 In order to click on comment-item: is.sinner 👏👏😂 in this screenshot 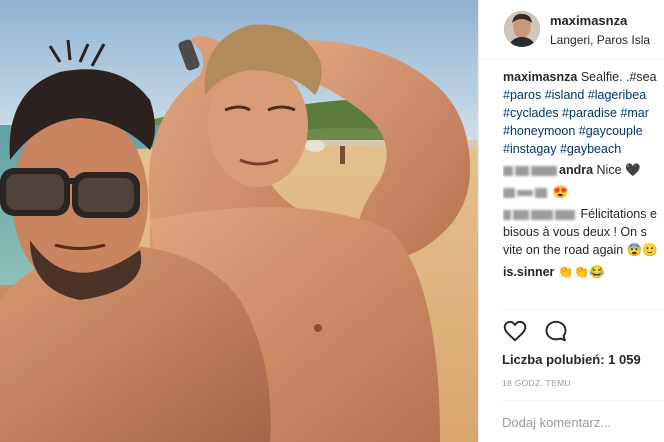, I will do `click(583, 272)`.